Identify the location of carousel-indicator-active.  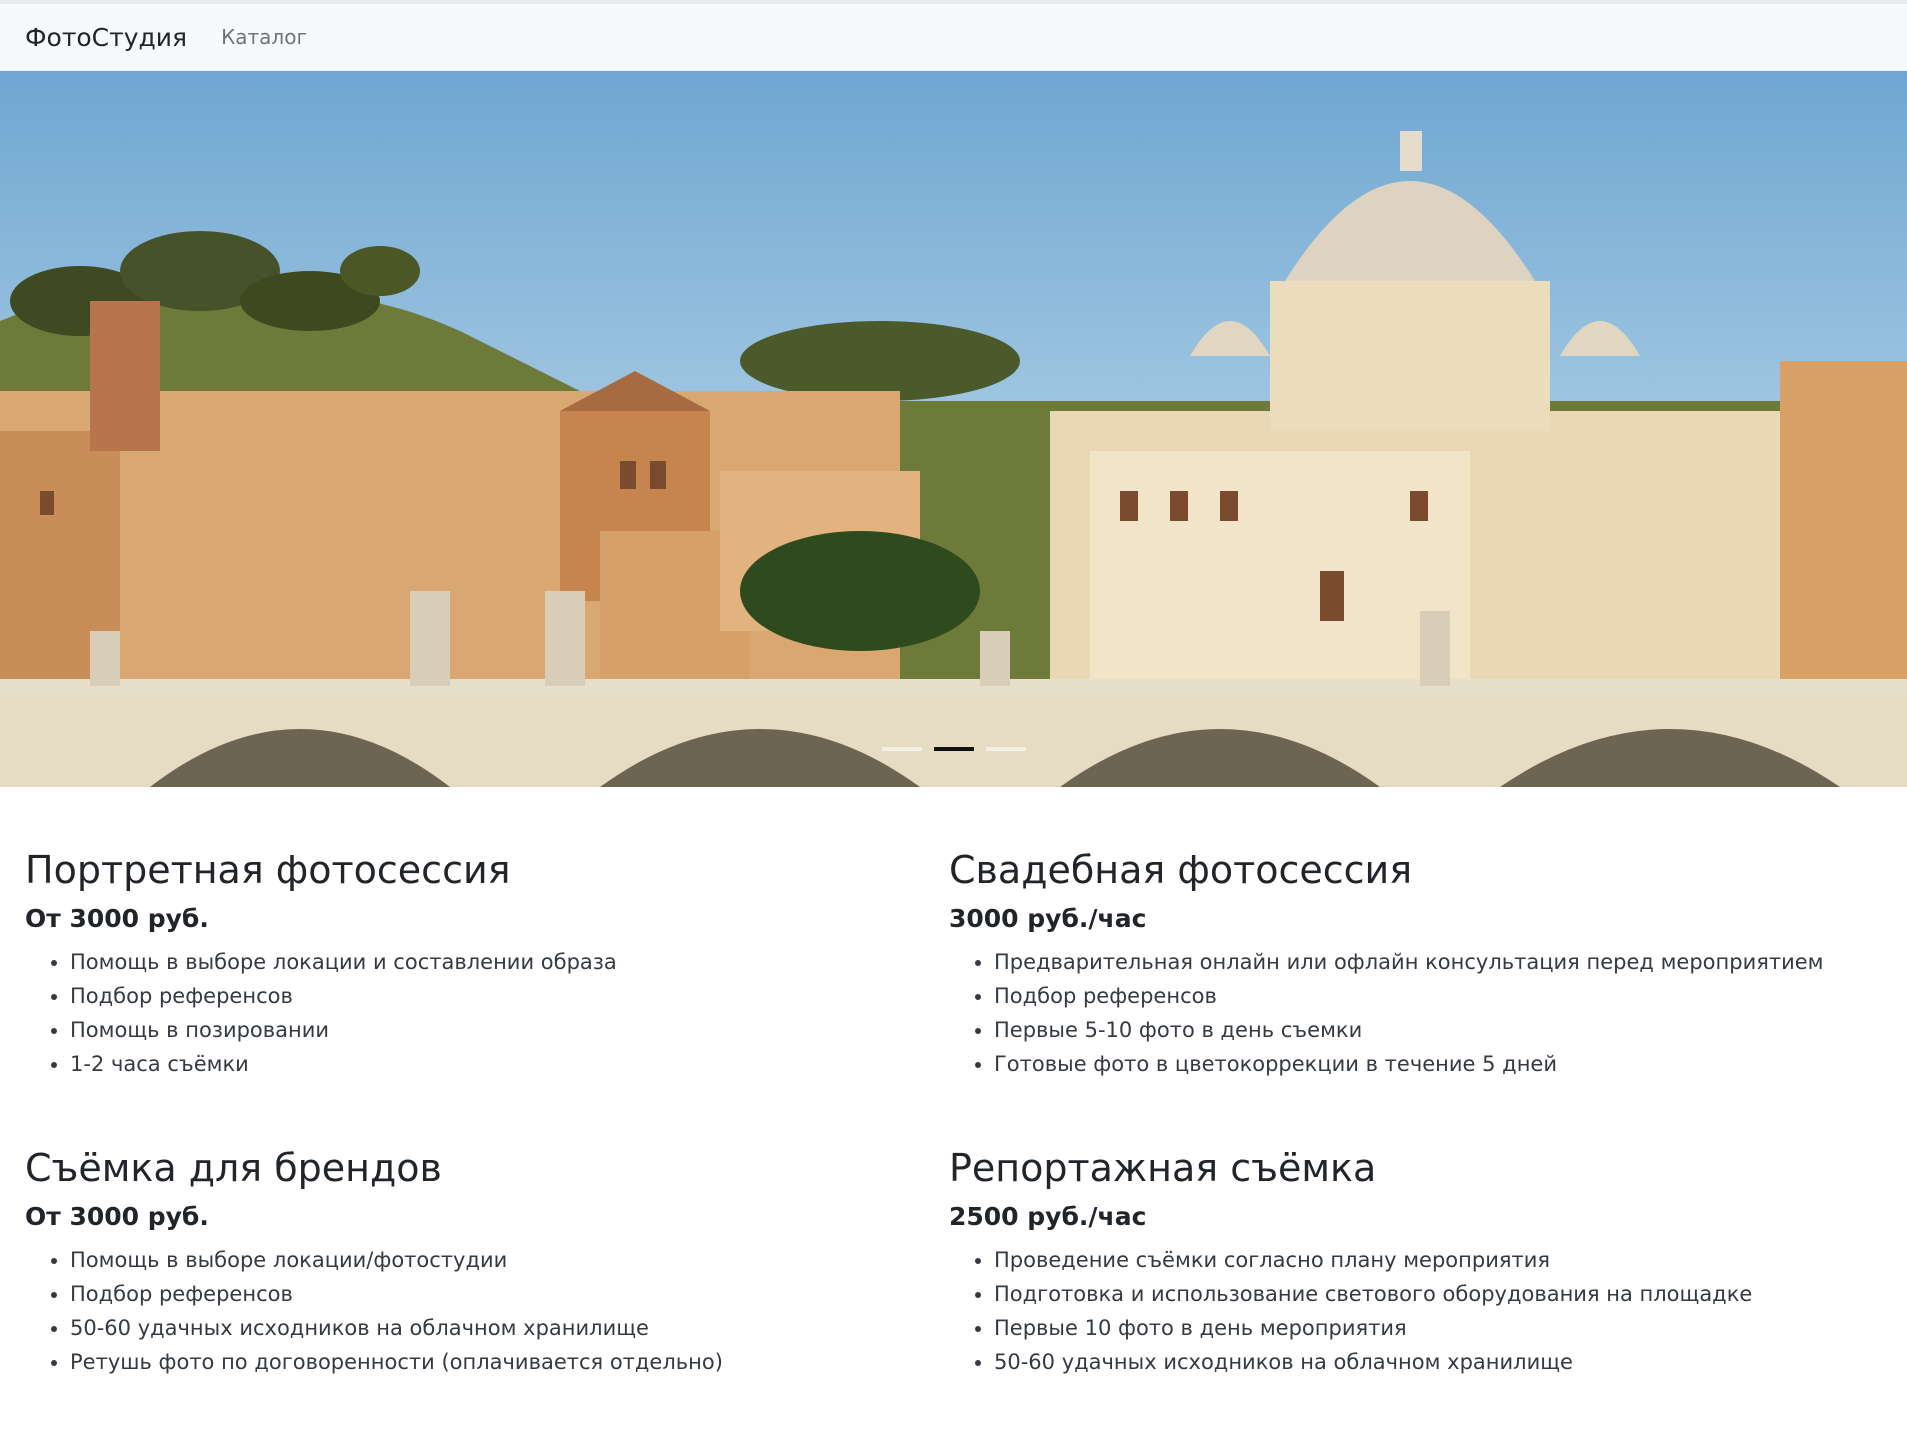
(953, 749).